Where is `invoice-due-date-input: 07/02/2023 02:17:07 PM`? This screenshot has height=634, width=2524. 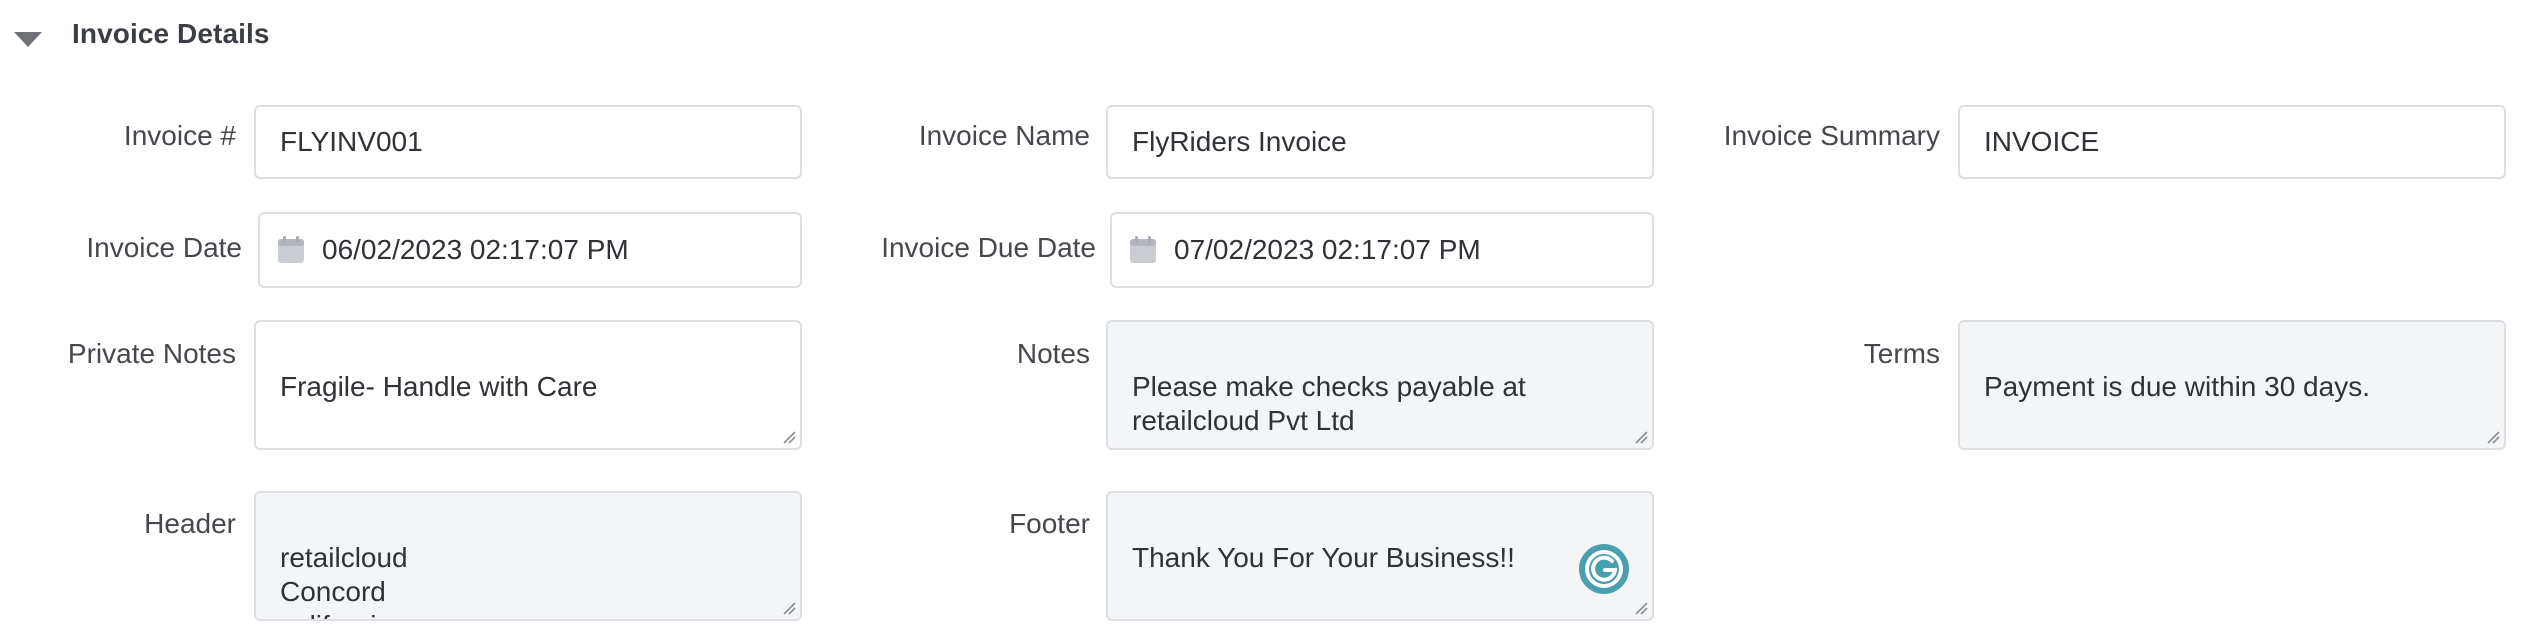 invoice-due-date-input: 07/02/2023 02:17:07 PM is located at coordinates (1382, 250).